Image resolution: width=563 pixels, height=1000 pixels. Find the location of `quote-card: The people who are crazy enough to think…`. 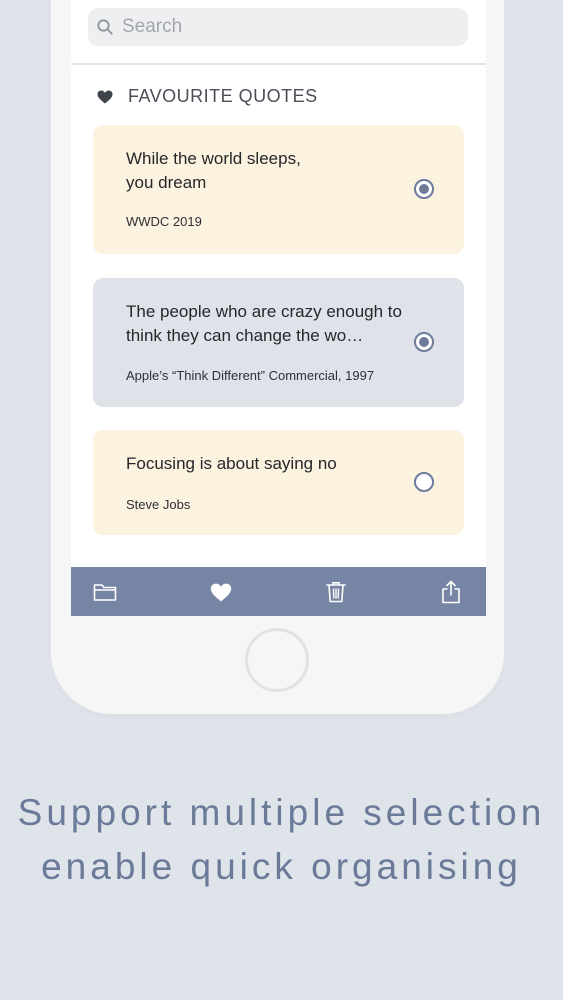

quote-card: The people who are crazy enough to think… is located at coordinates (278, 342).